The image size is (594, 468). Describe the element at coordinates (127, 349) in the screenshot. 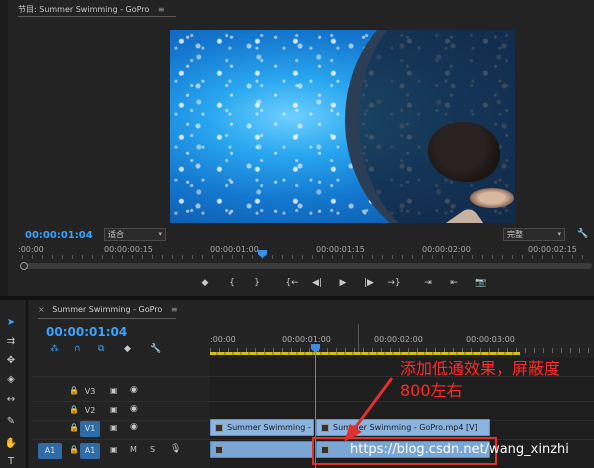

I see `add-marker-icon: ◆` at that location.